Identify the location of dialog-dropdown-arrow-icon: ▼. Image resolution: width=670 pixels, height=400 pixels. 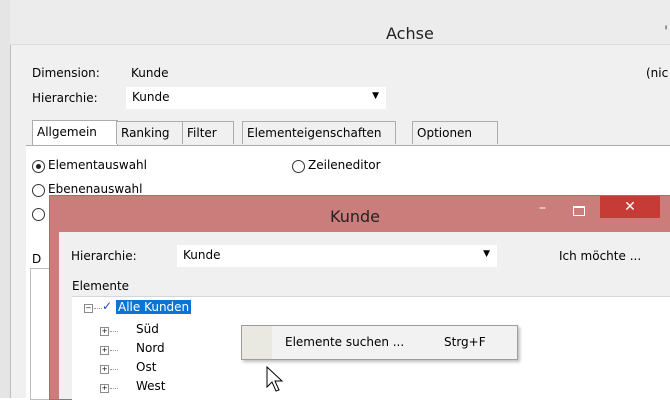
(486, 254).